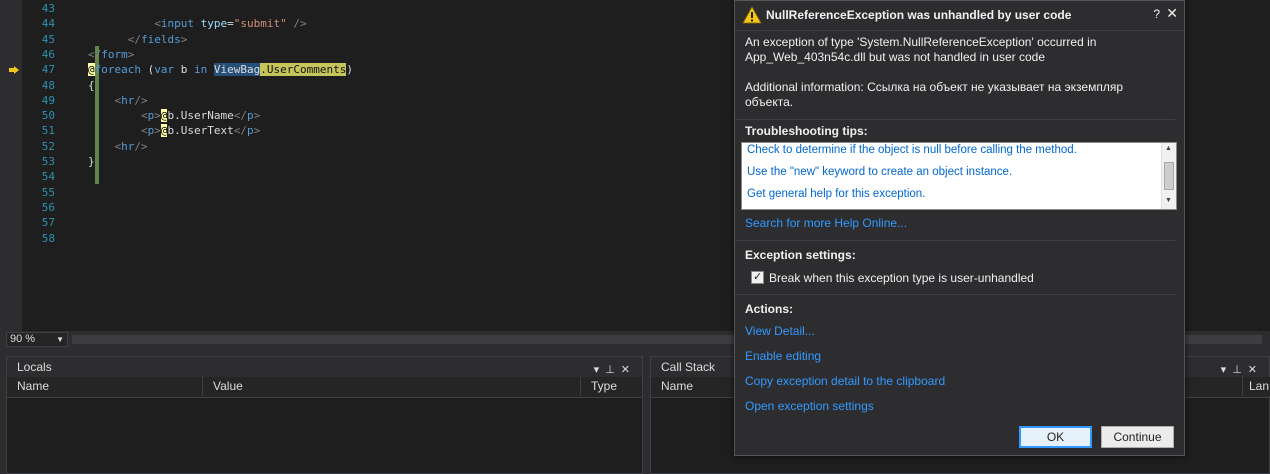  I want to click on code-text: }, so click(91, 161).